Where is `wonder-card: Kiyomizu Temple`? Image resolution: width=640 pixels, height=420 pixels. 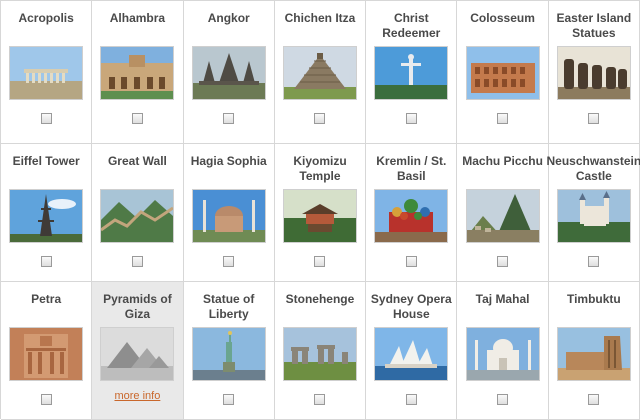
wonder-card: Kiyomizu Temple is located at coordinates (320, 213).